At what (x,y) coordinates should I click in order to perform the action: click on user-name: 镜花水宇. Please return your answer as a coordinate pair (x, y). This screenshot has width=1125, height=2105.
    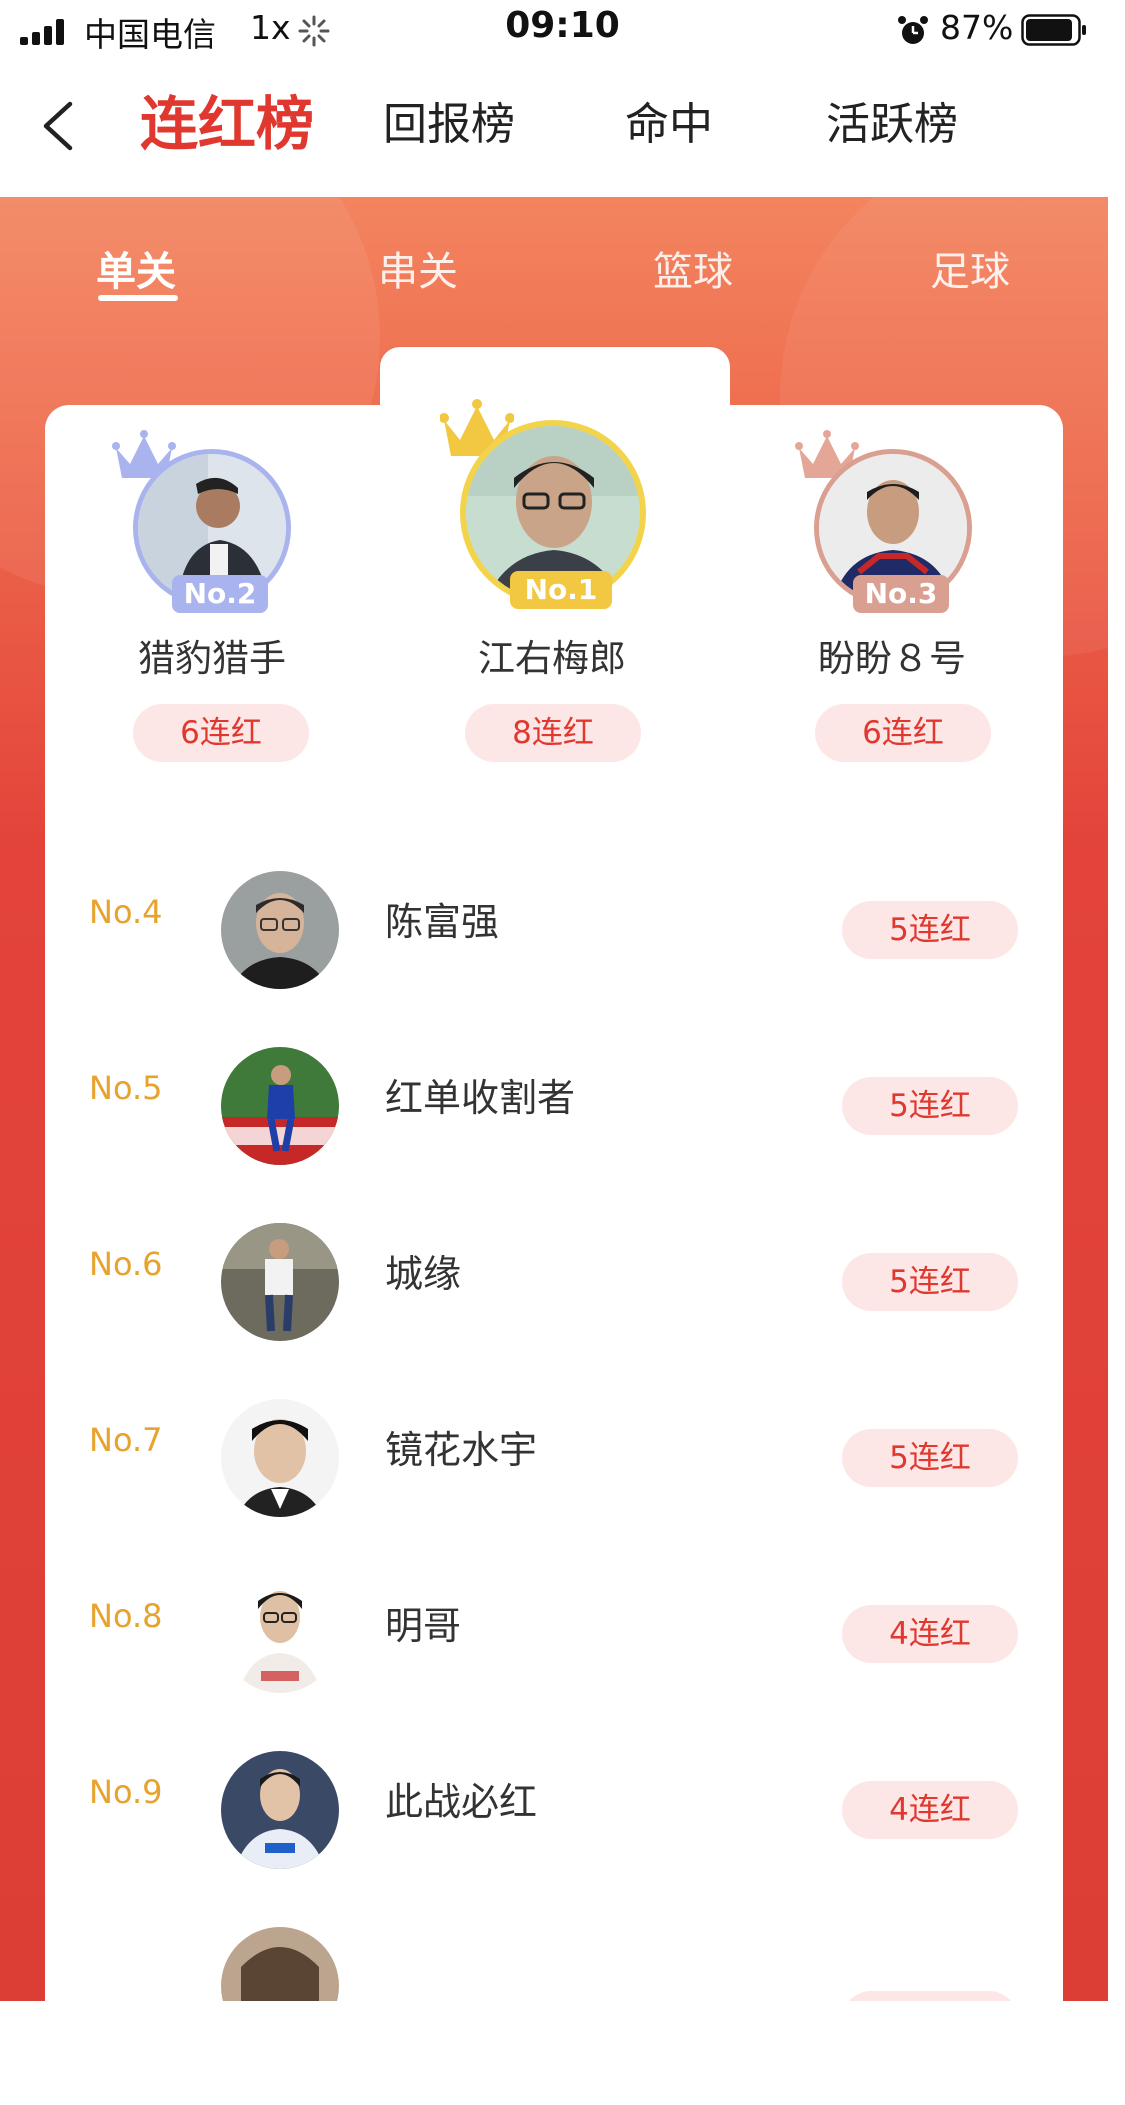
    Looking at the image, I should click on (461, 1450).